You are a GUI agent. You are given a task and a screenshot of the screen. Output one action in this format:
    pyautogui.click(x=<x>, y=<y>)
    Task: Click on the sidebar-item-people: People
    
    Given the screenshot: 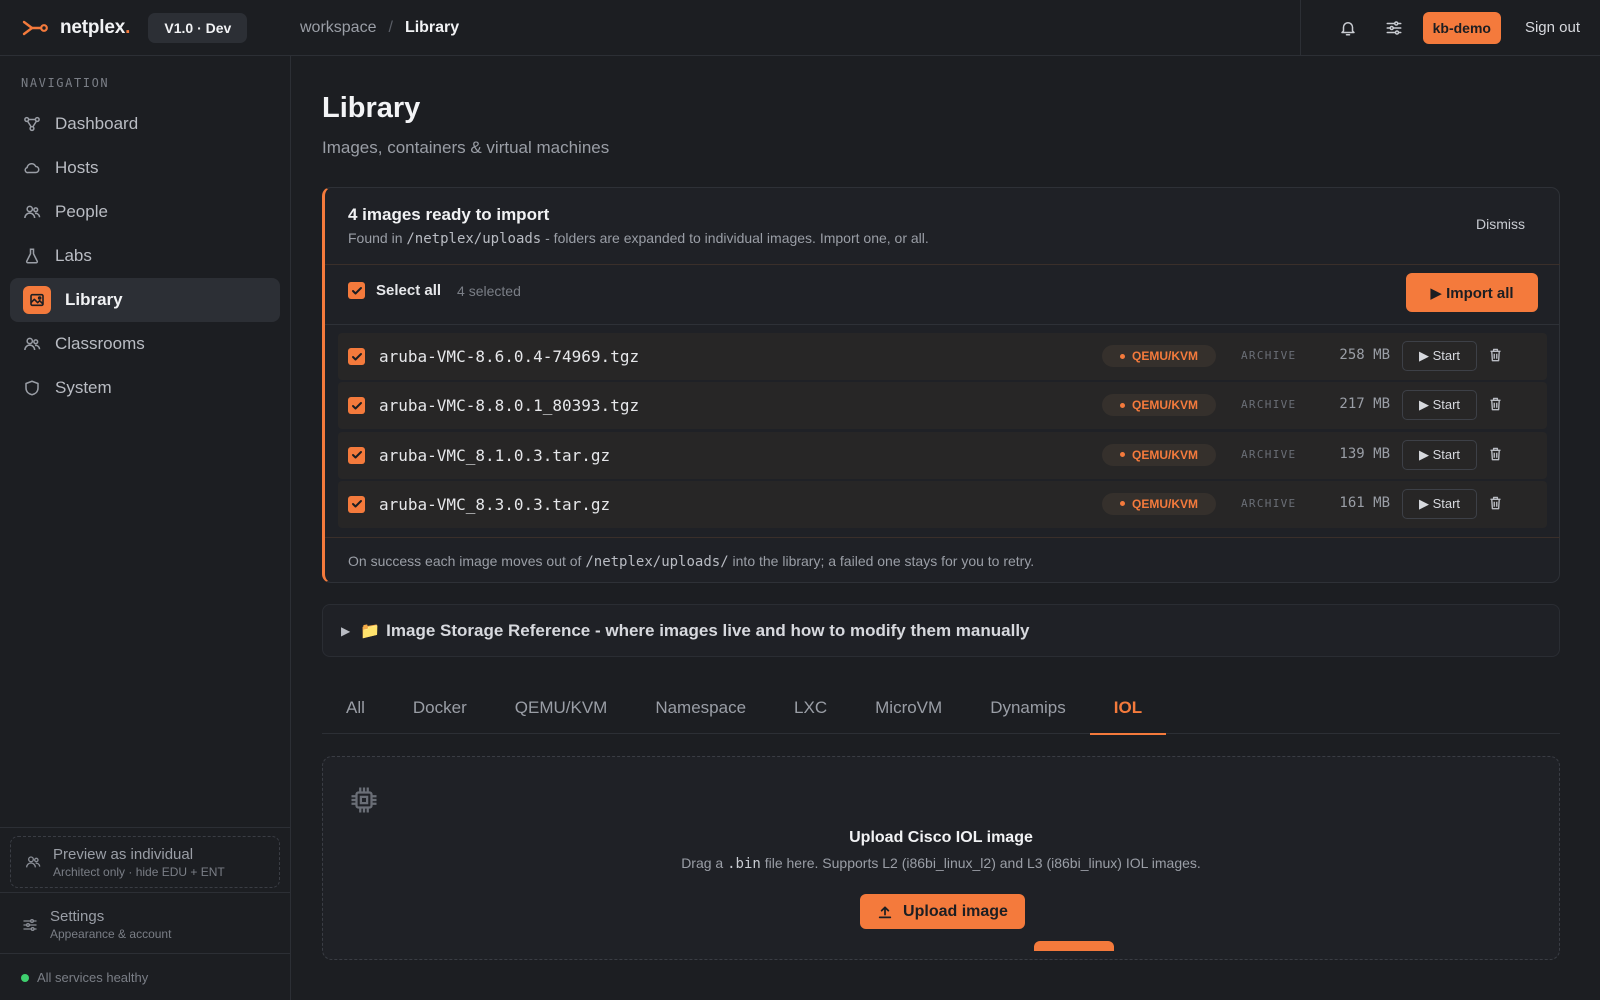 What is the action you would take?
    pyautogui.click(x=145, y=212)
    